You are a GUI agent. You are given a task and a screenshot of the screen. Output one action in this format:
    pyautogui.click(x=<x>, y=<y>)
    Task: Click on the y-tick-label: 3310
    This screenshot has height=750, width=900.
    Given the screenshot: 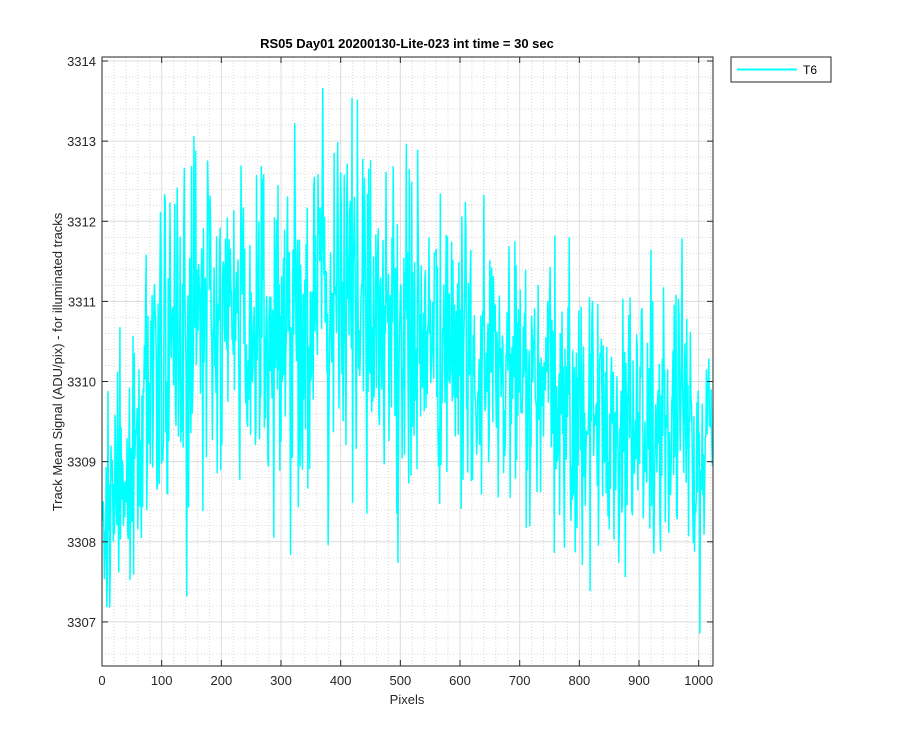 What is the action you would take?
    pyautogui.click(x=81, y=382)
    